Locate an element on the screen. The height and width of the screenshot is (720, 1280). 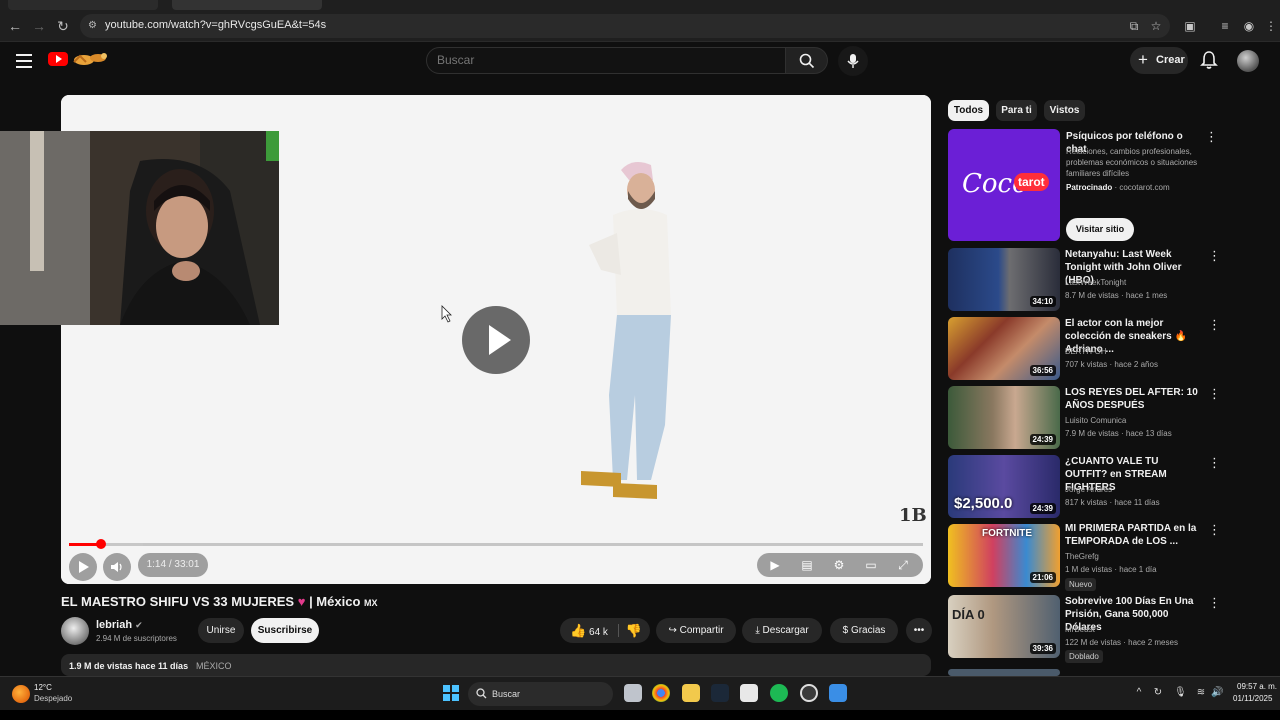
description-box: 1.9 M de vistas hace 11 días MÉXICO is located at coordinates (496, 665).